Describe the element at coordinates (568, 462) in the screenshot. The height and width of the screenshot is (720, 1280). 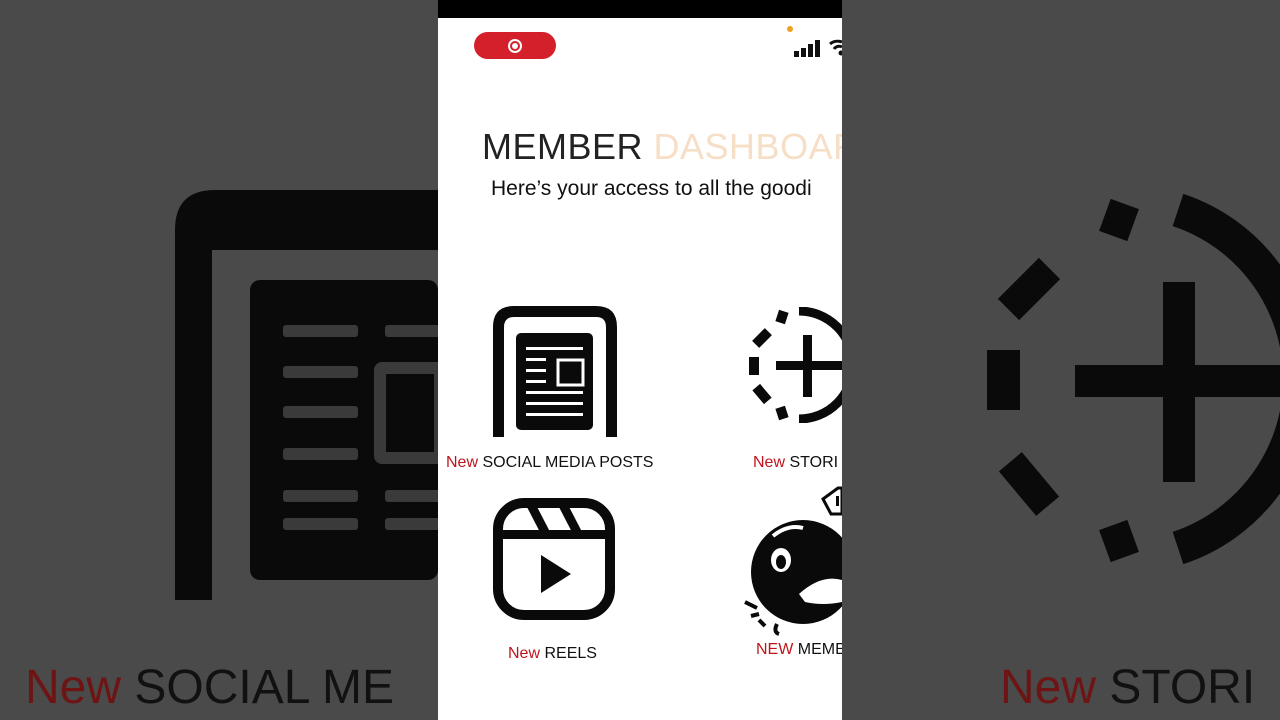
I see `tile-label-text: SOCIAL MEDIA POSTS` at that location.